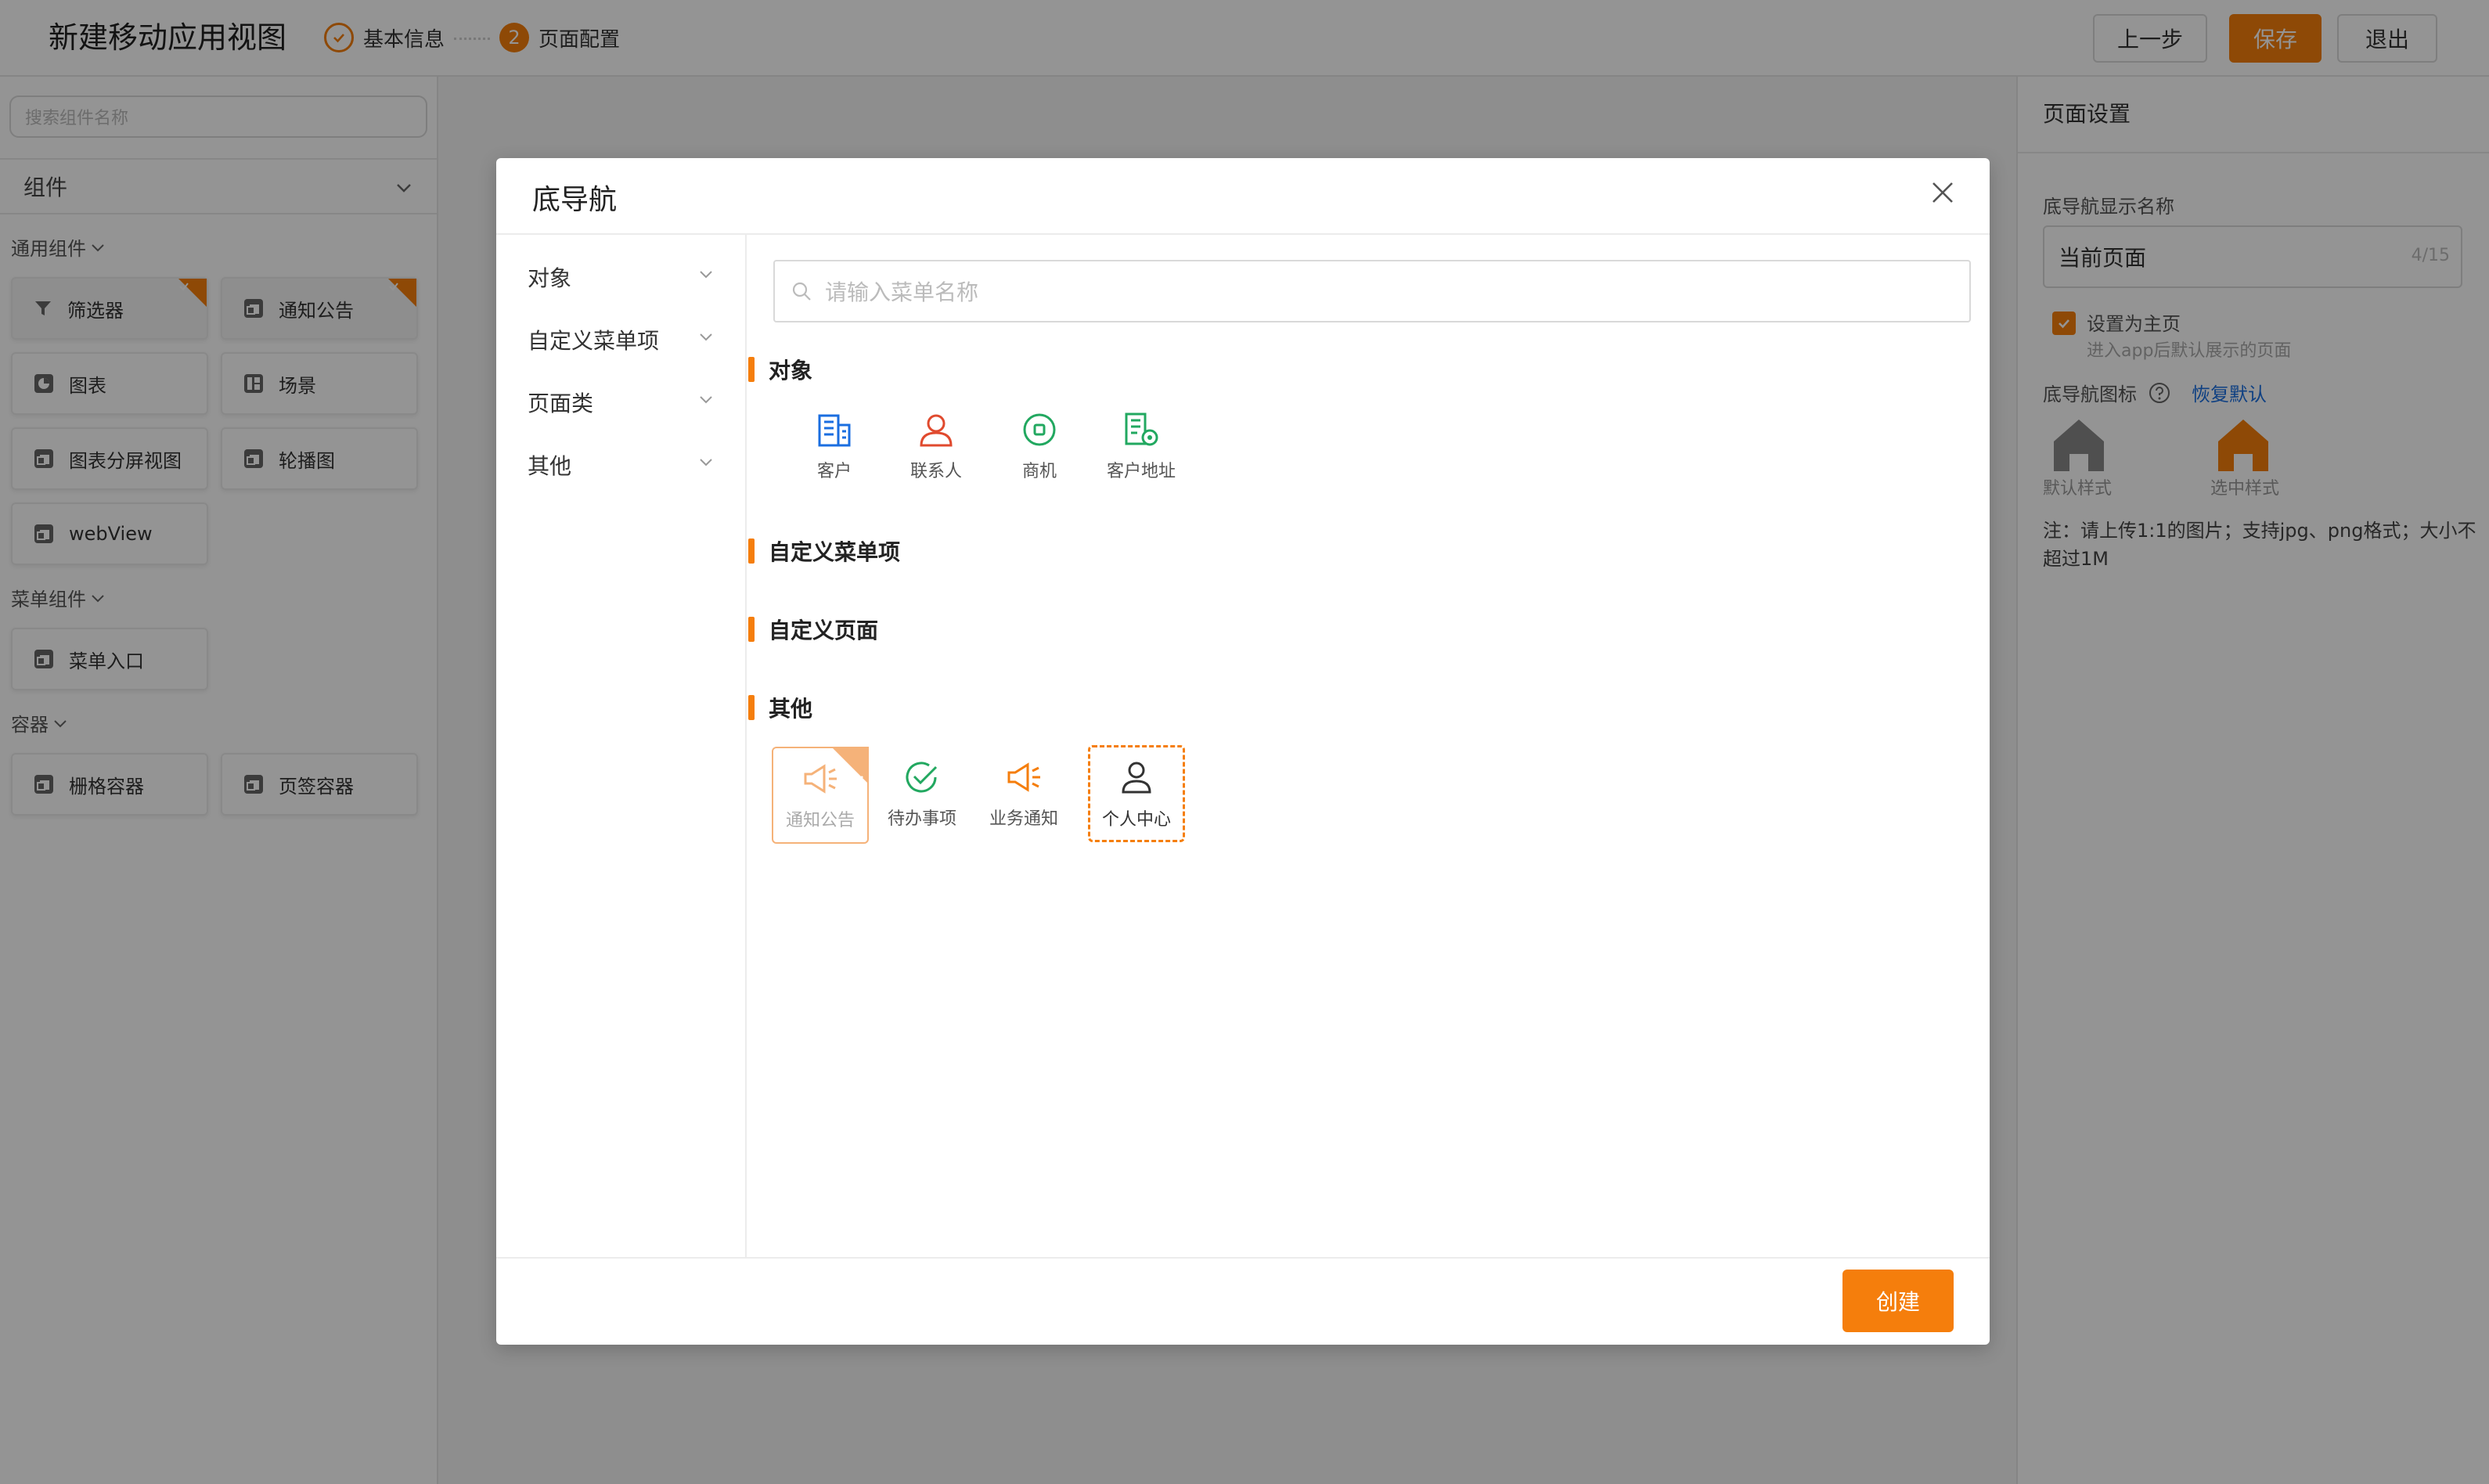 The height and width of the screenshot is (1484, 2489). What do you see at coordinates (1243, 1258) in the screenshot?
I see `divider` at bounding box center [1243, 1258].